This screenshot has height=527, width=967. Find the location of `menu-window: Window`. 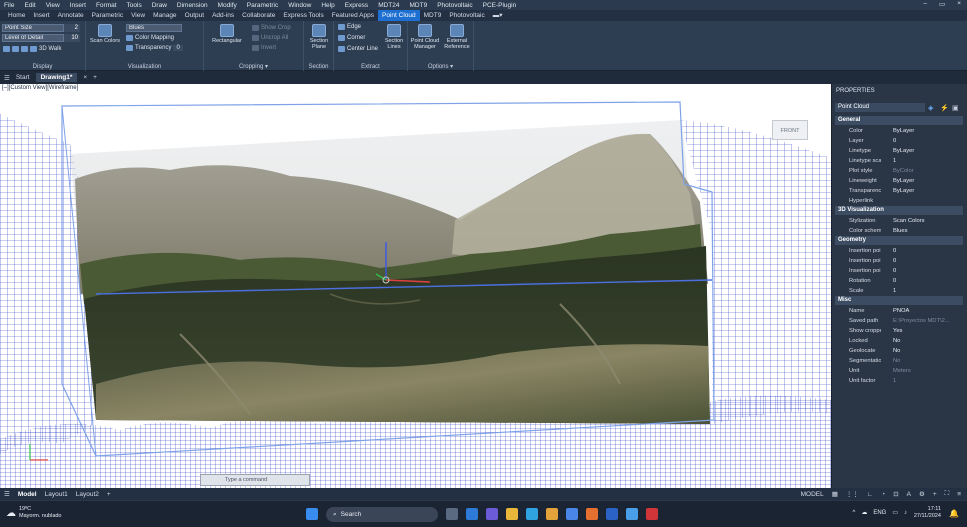

menu-window: Window is located at coordinates (299, 5).